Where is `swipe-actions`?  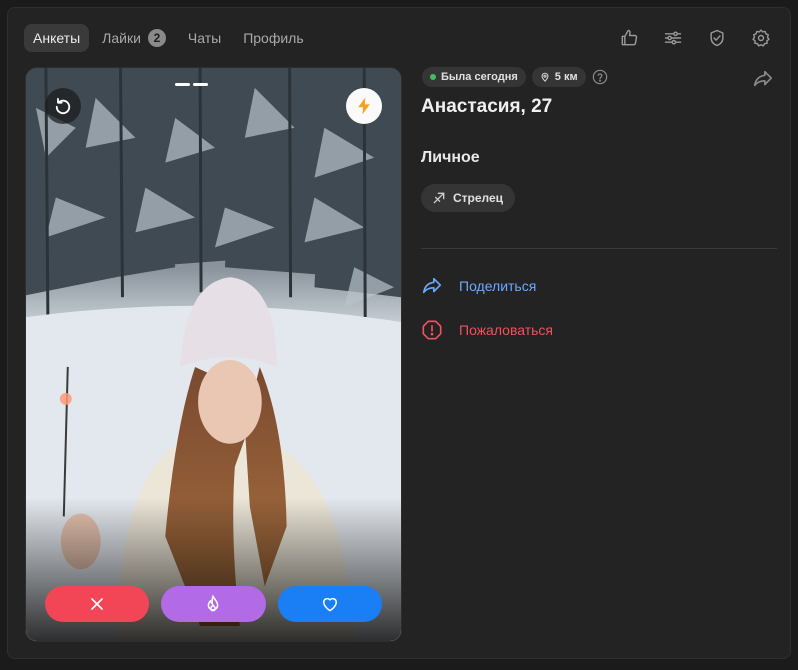
swipe-actions is located at coordinates (213, 604).